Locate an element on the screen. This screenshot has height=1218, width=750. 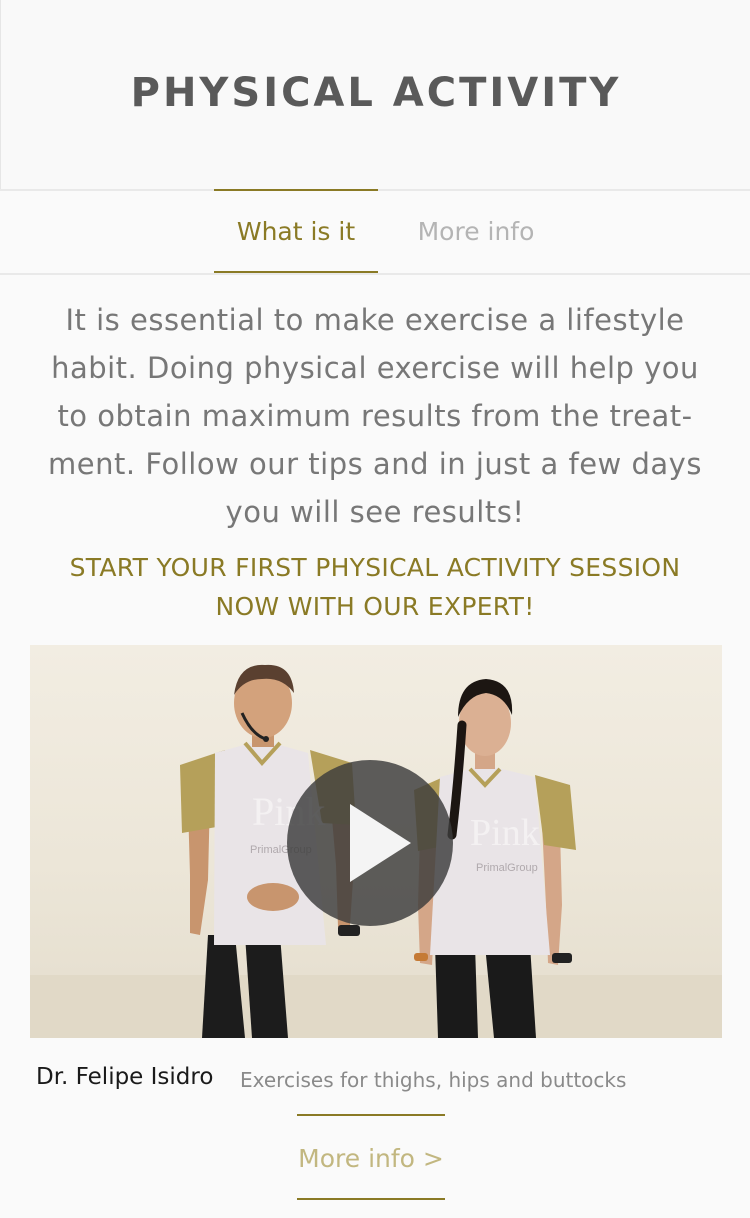
more-info-bottom-rule is located at coordinates (371, 1199).